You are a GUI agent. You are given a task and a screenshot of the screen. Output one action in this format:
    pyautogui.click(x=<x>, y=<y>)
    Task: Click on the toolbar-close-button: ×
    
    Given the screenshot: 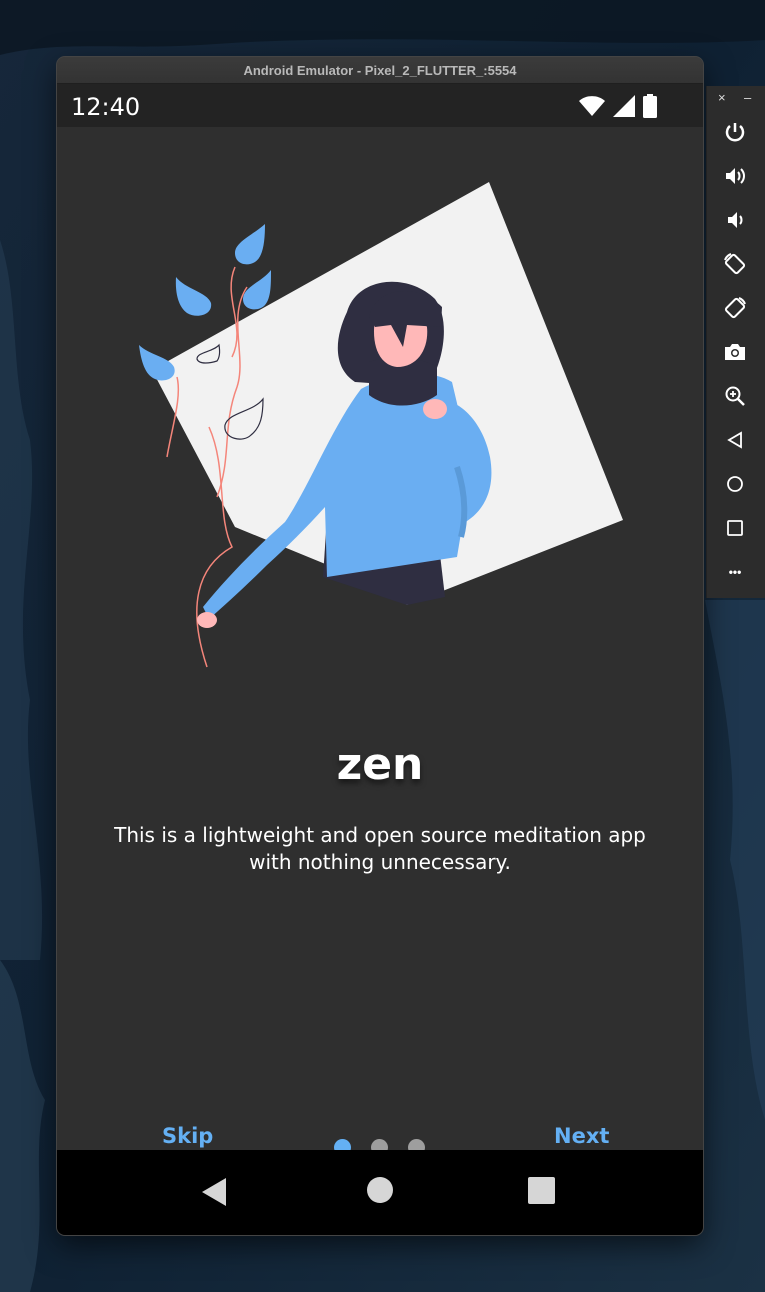 What is the action you would take?
    pyautogui.click(x=722, y=97)
    